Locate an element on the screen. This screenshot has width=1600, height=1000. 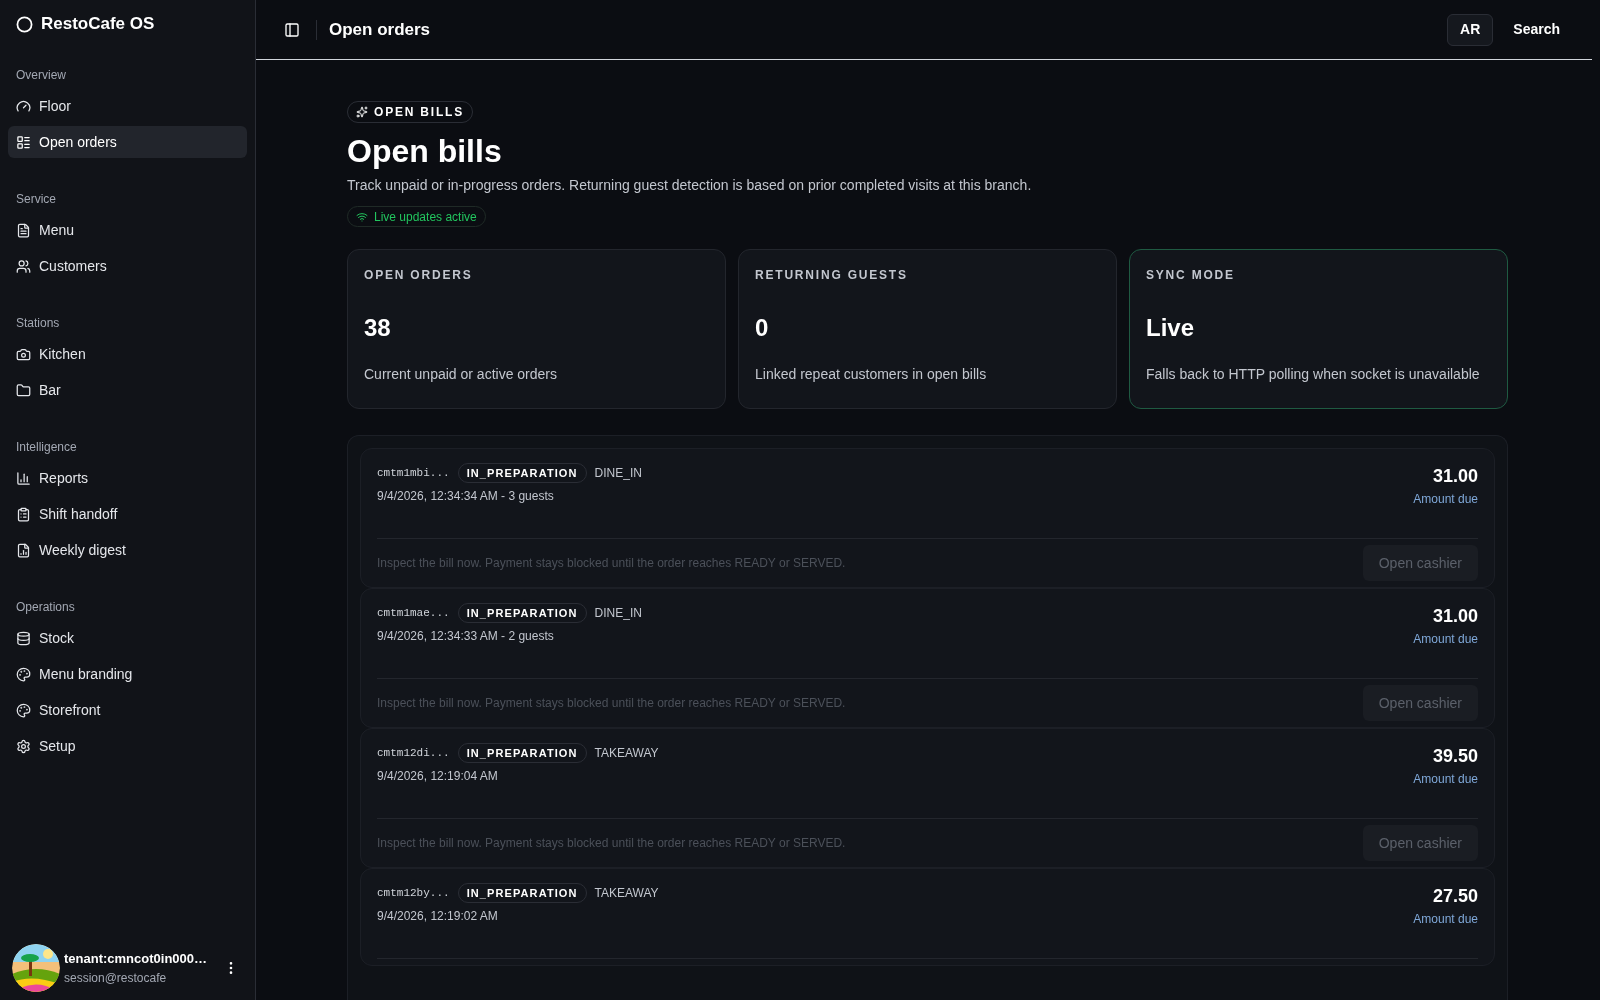
nav-item: Storefront is located at coordinates (127, 710).